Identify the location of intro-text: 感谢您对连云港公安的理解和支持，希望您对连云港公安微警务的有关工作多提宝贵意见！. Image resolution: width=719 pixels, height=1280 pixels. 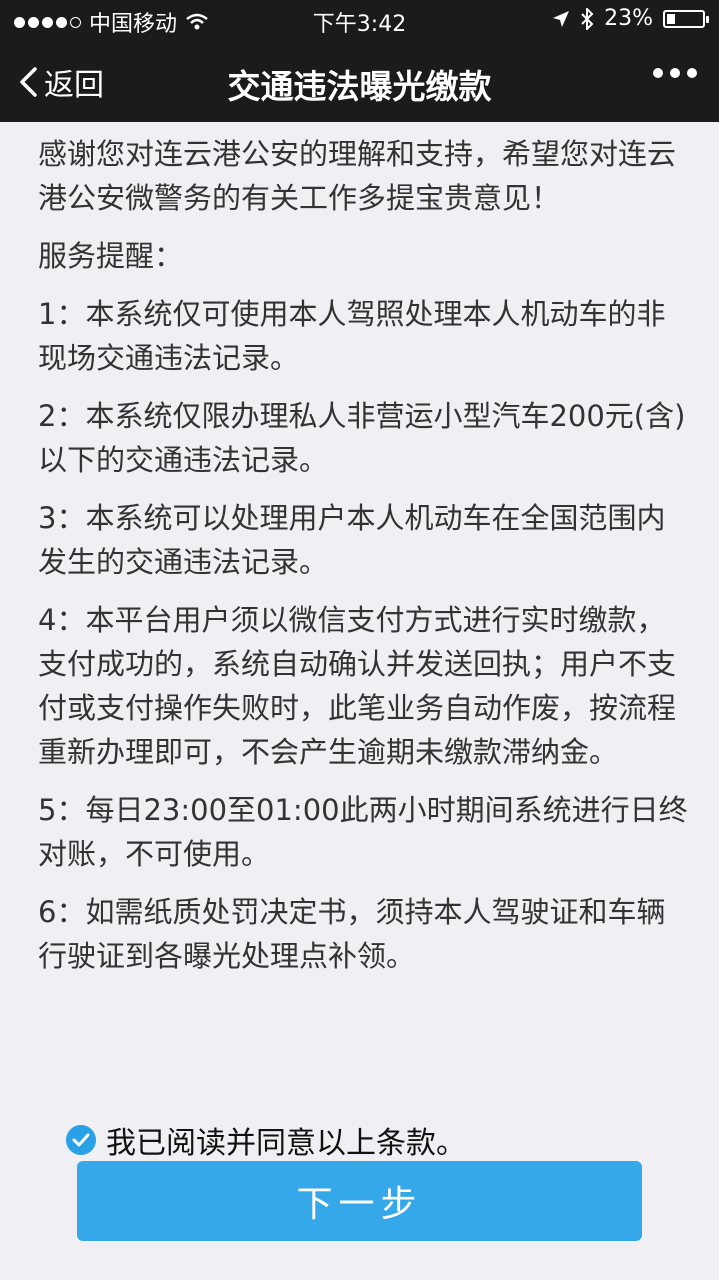
(357, 176).